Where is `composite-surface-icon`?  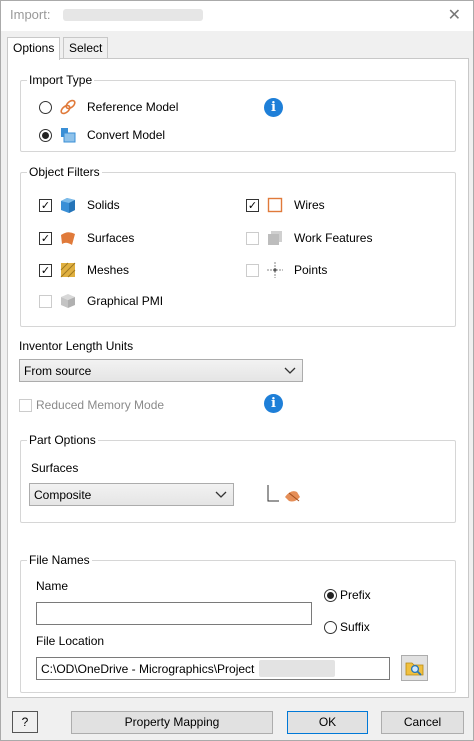 composite-surface-icon is located at coordinates (283, 493).